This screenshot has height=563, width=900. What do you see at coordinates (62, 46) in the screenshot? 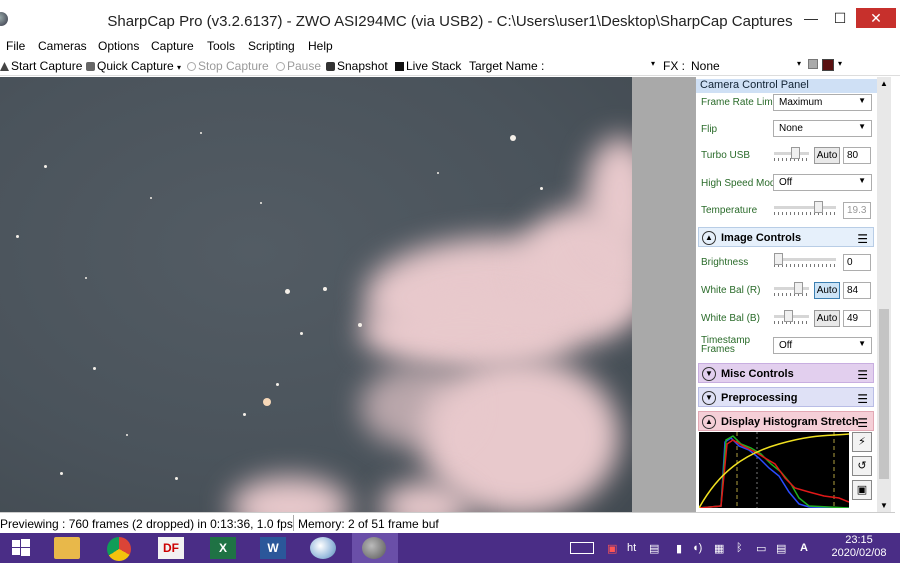
I see `menu-cameras: Cameras` at bounding box center [62, 46].